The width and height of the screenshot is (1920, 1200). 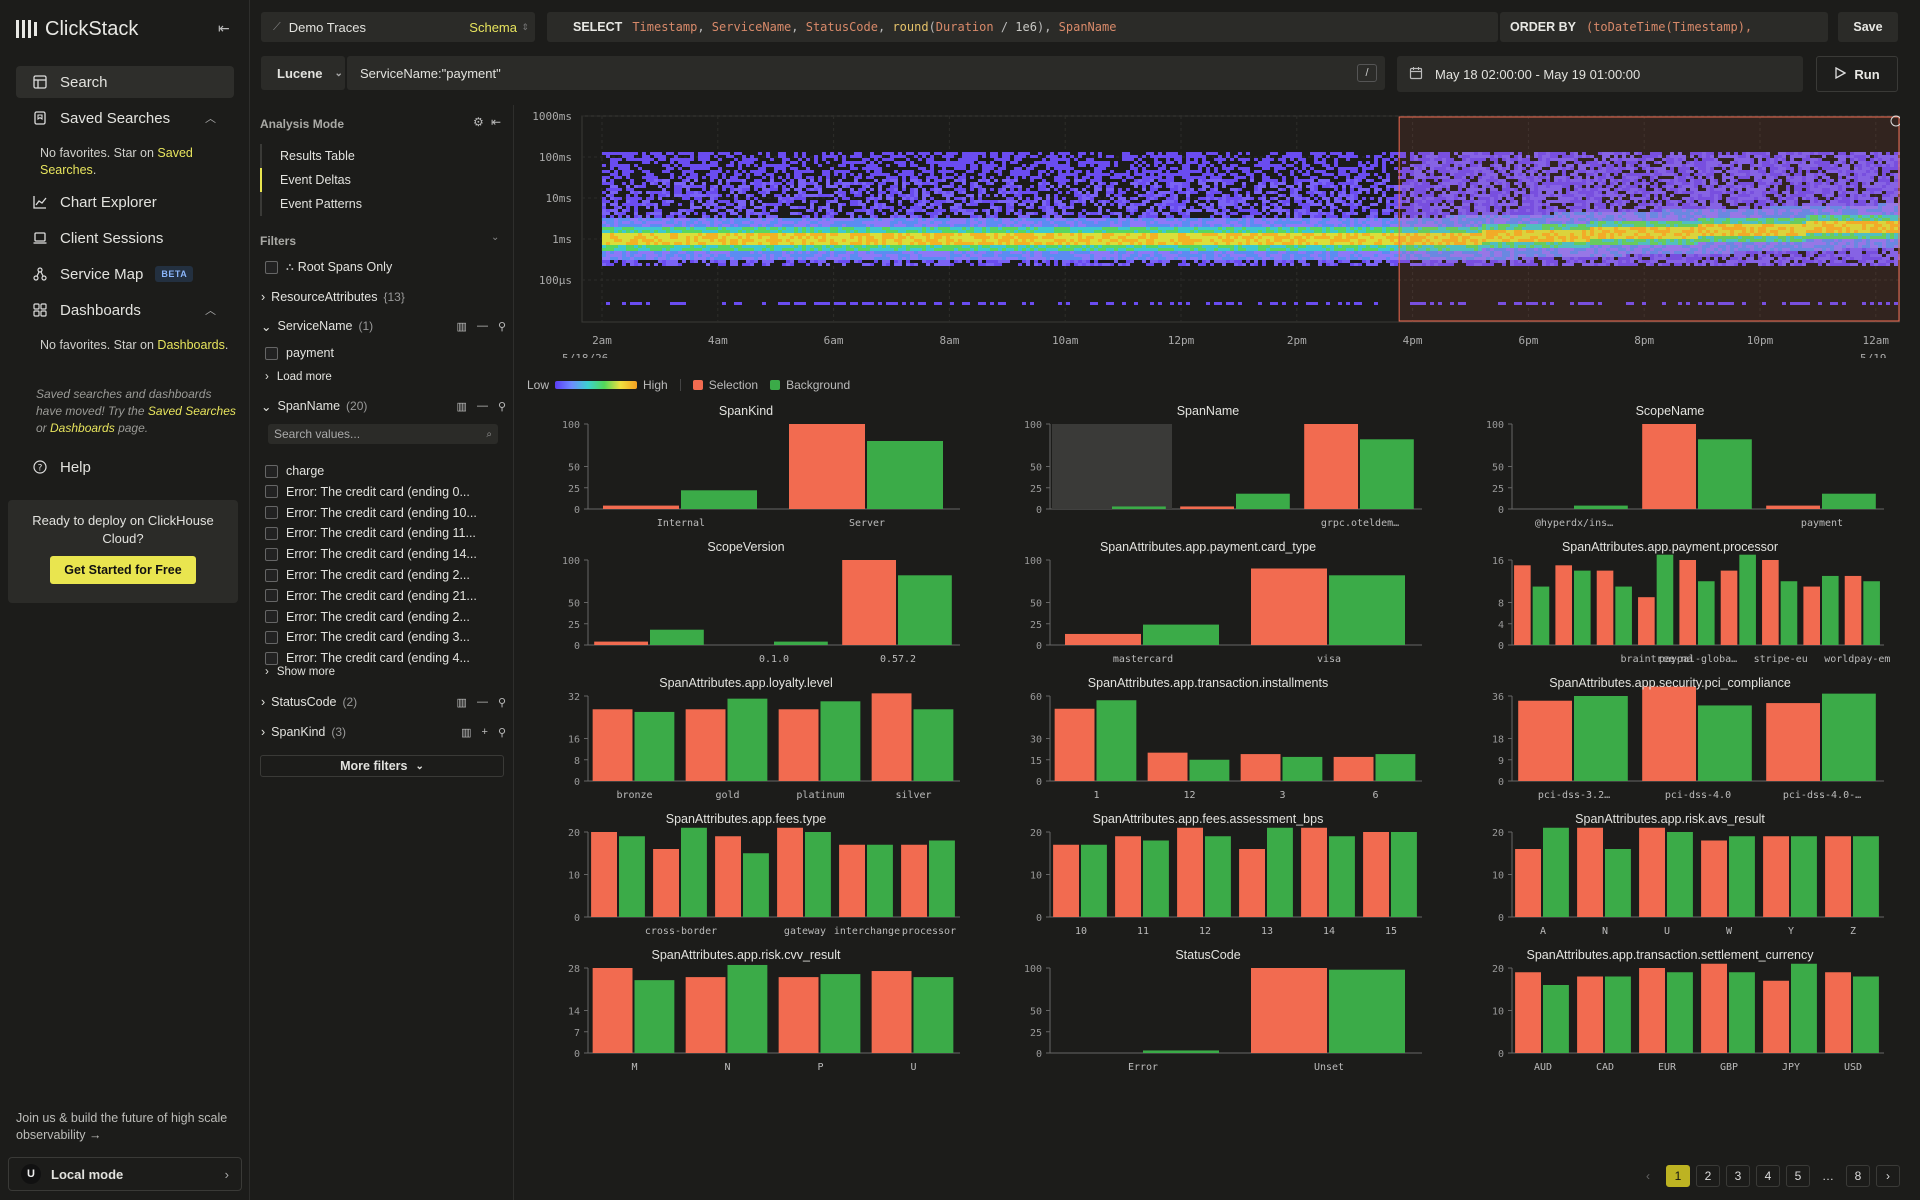 I want to click on local-mode-menu: U Local mode ›, so click(x=125, y=1174).